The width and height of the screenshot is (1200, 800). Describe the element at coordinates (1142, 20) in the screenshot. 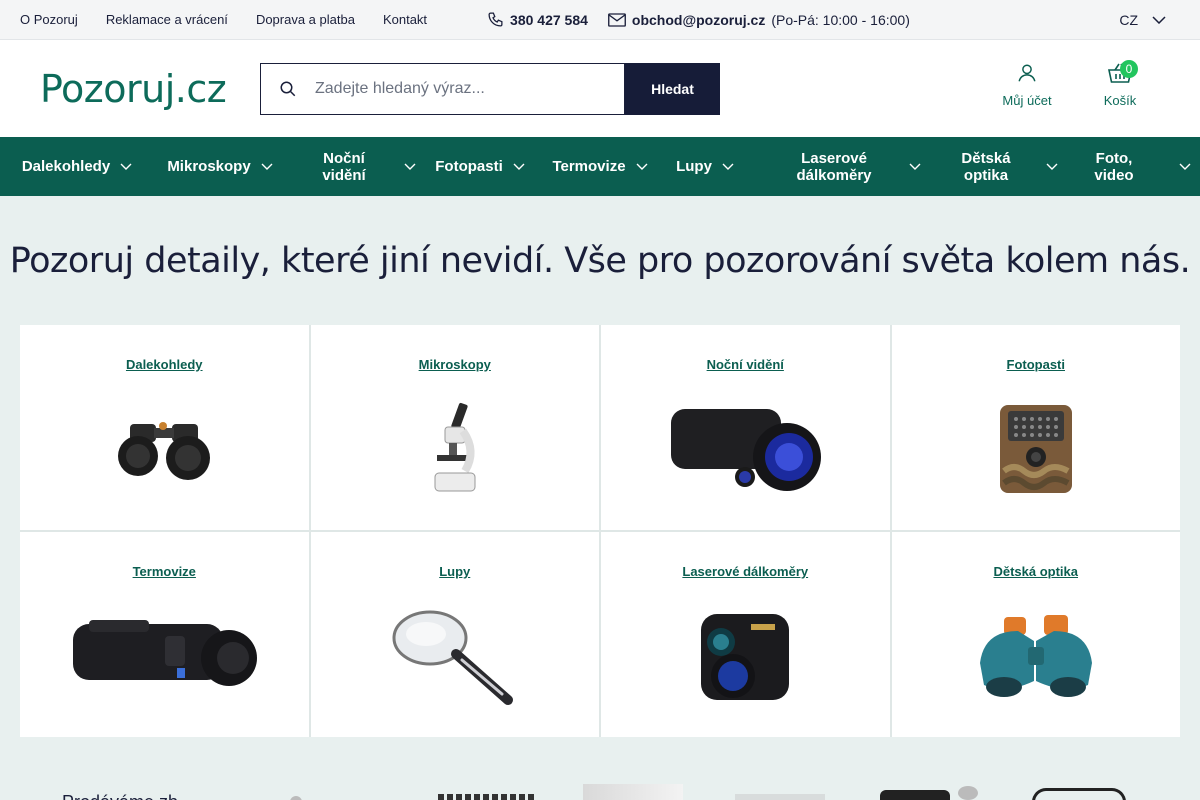

I see `language-selector: CZ` at that location.